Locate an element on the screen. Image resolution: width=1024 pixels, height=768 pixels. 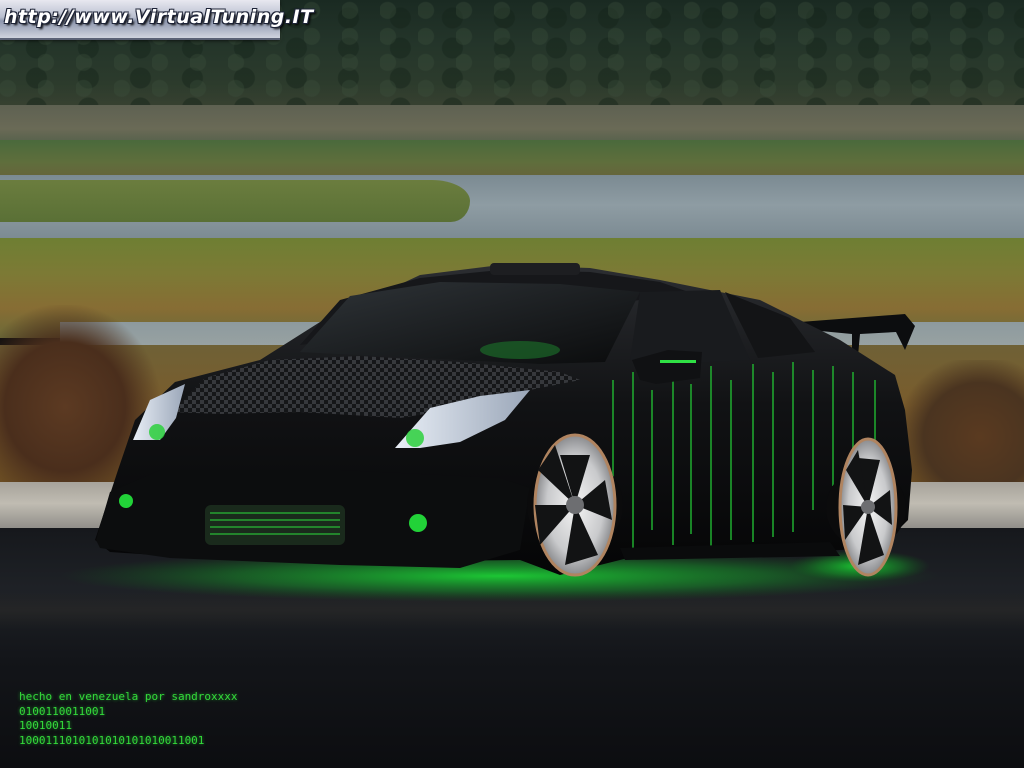
headlight-right-ring is located at coordinates (415, 438).